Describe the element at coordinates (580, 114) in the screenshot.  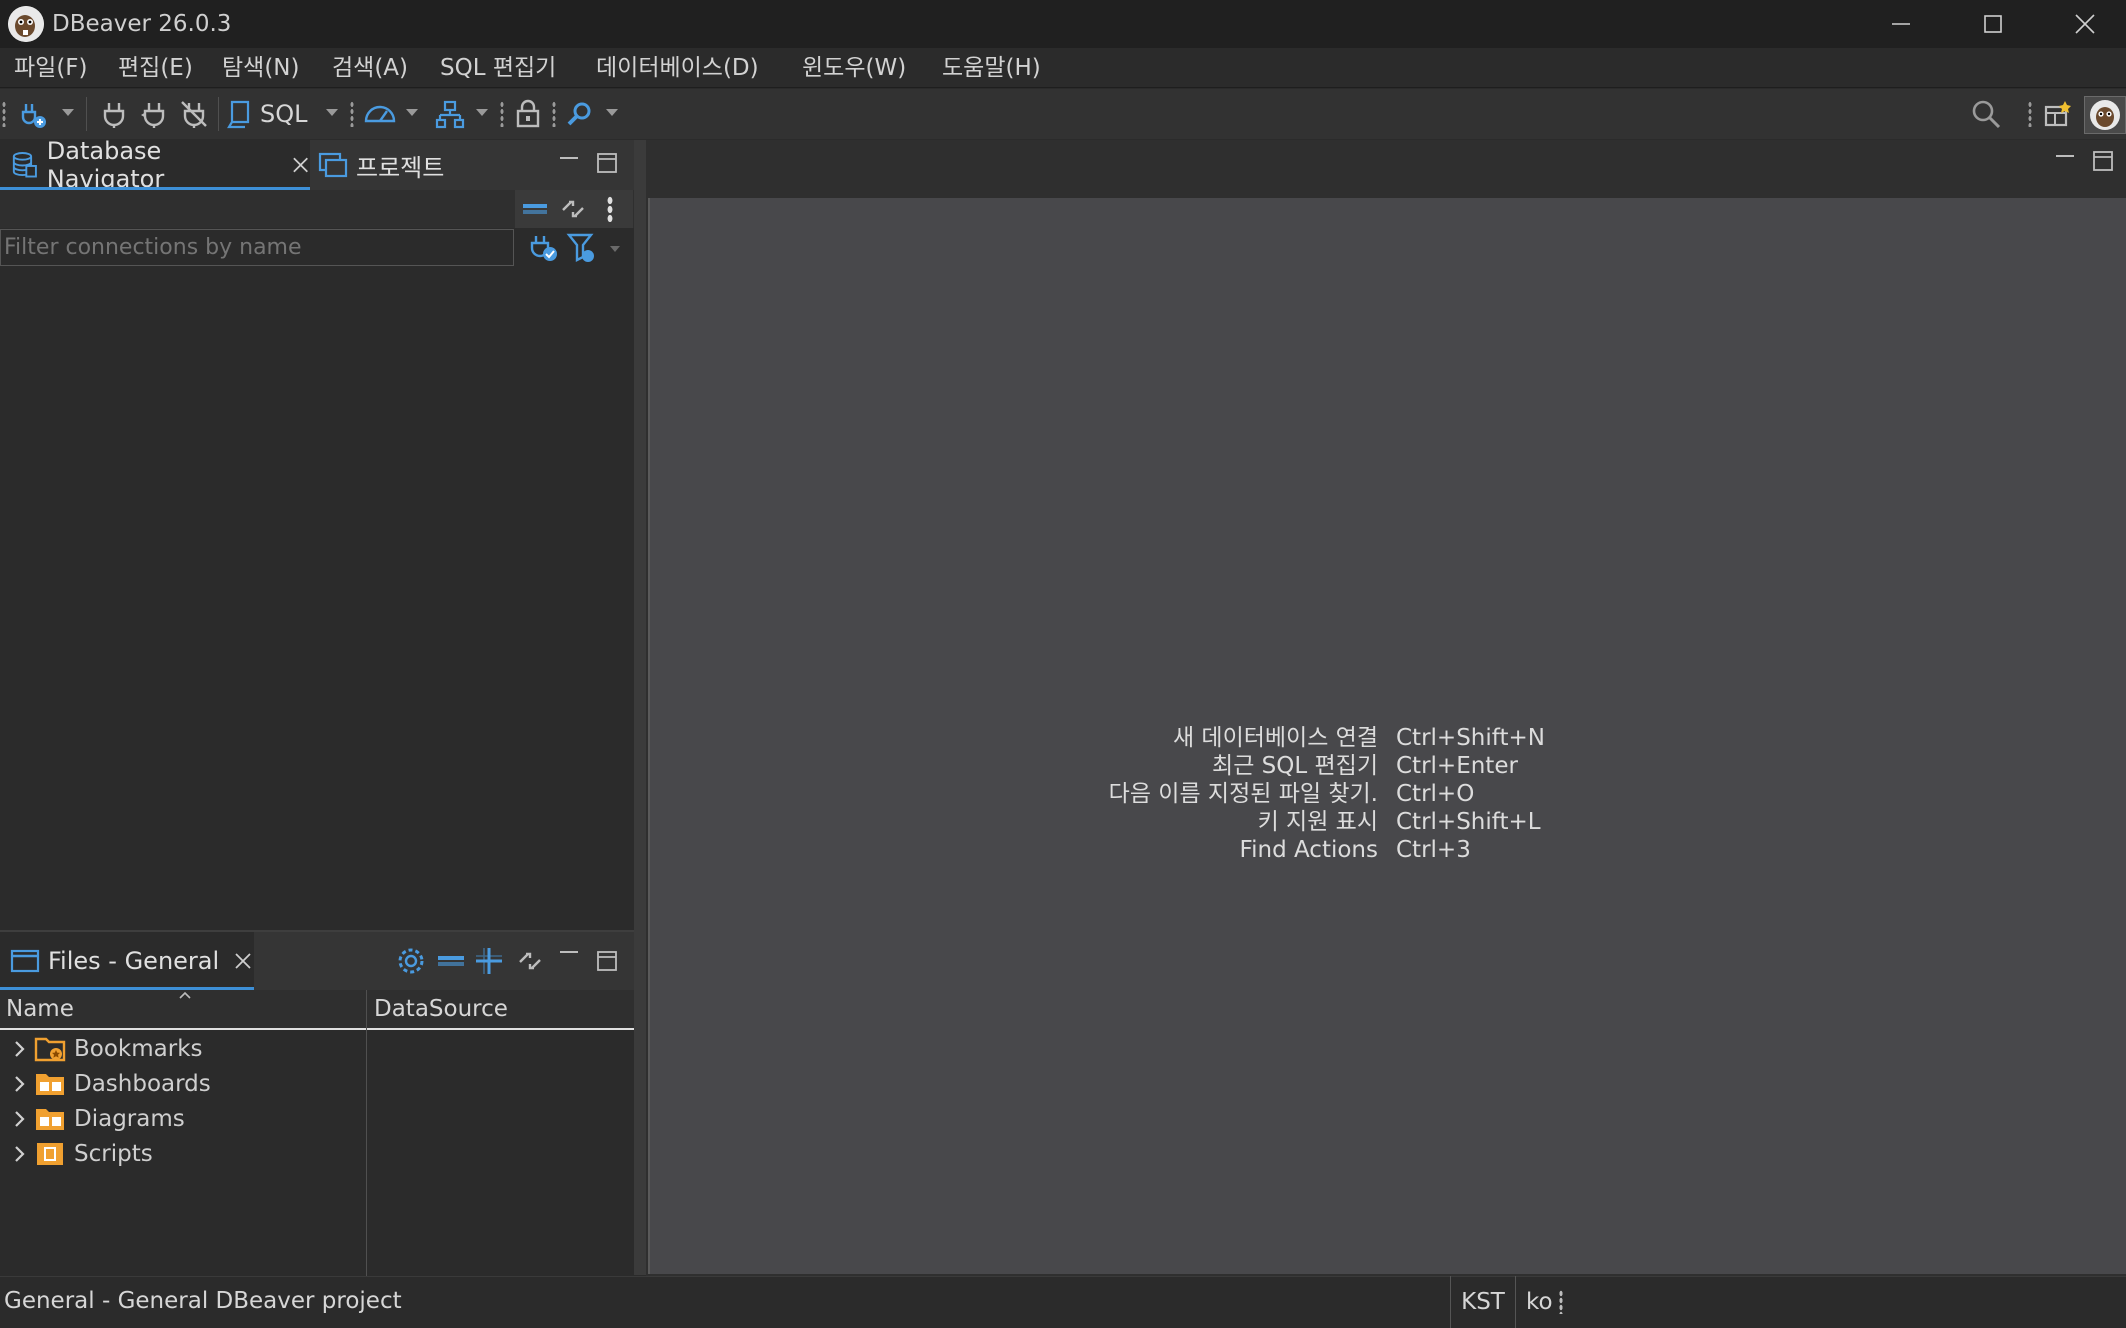
I see `search-toolbar-button` at that location.